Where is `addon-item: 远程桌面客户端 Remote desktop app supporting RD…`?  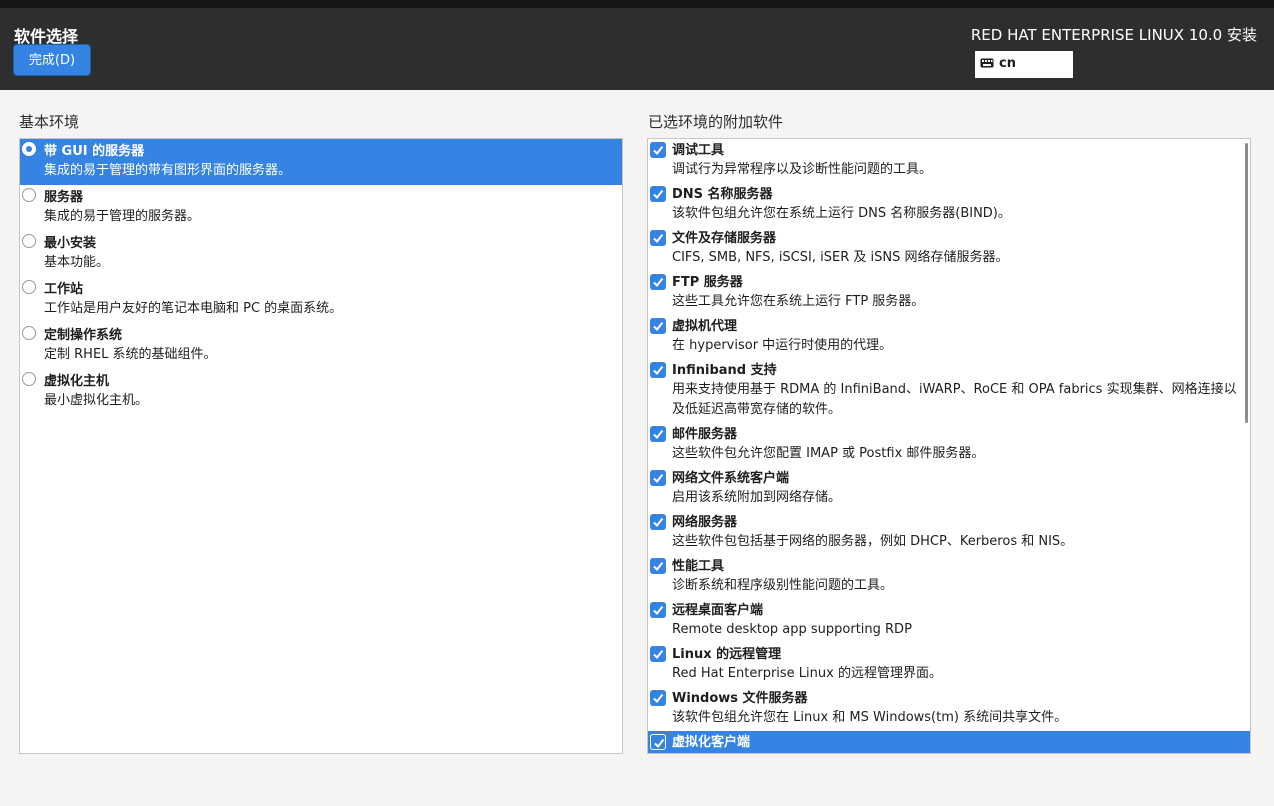
addon-item: 远程桌面客户端 Remote desktop app supporting RD… is located at coordinates (949, 621).